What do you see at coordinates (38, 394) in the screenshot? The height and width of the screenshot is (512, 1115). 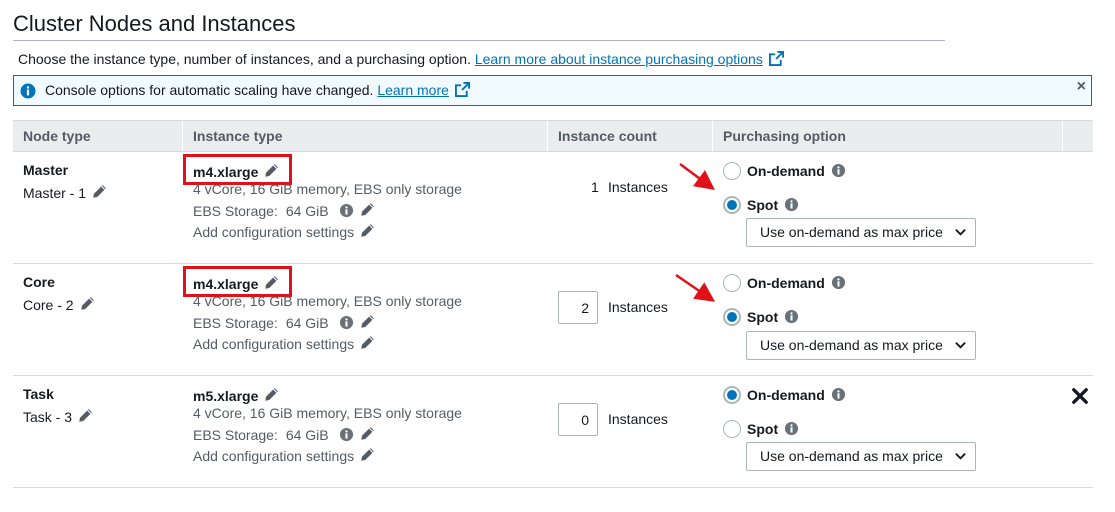 I see `node-type-label: Task` at bounding box center [38, 394].